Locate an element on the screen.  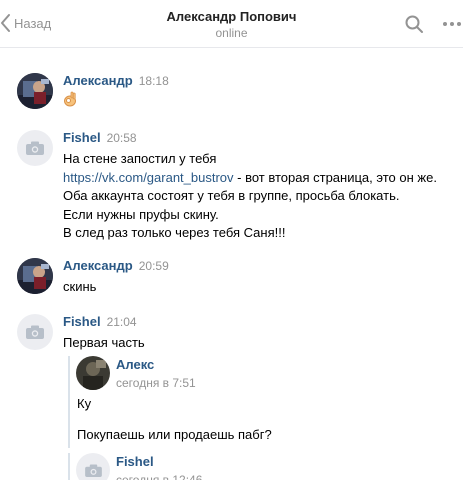
author-name: Алекс is located at coordinates (156, 365).